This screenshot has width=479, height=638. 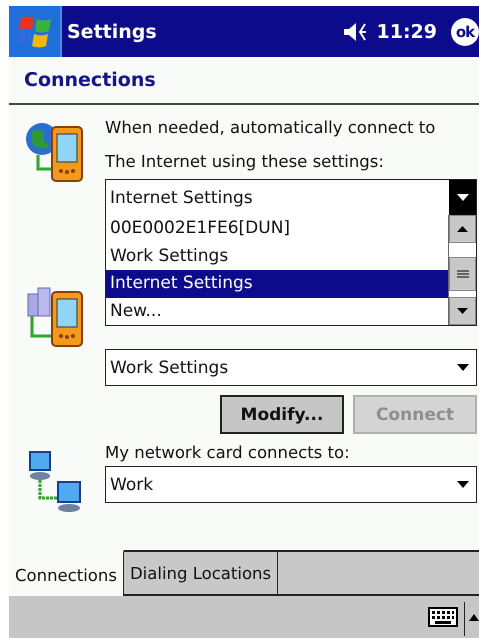 I want to click on scroll-up-icon, so click(x=462, y=229).